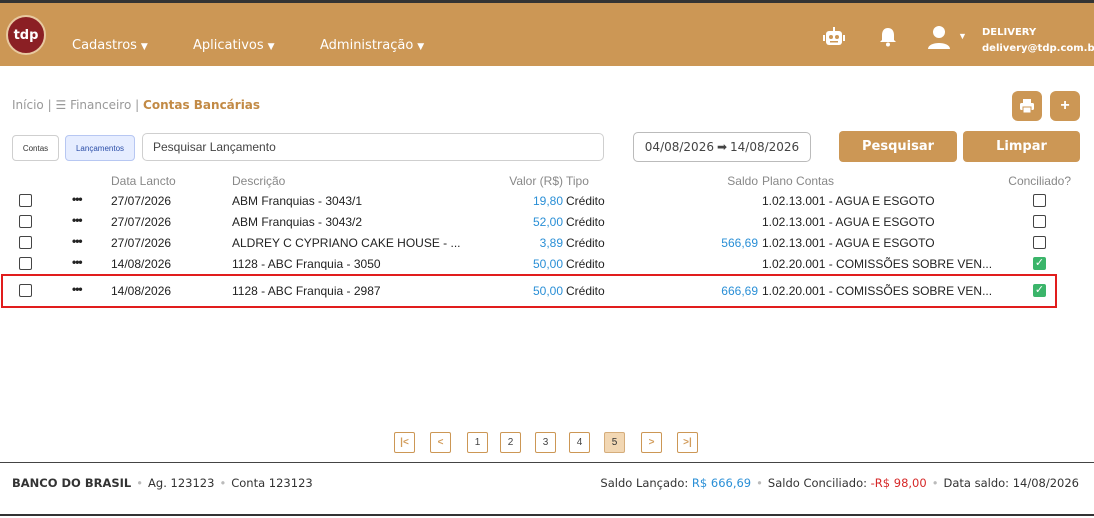 Image resolution: width=1094 pixels, height=518 pixels. What do you see at coordinates (202, 105) in the screenshot?
I see `breadcrumb-current: Contas Bancárias` at bounding box center [202, 105].